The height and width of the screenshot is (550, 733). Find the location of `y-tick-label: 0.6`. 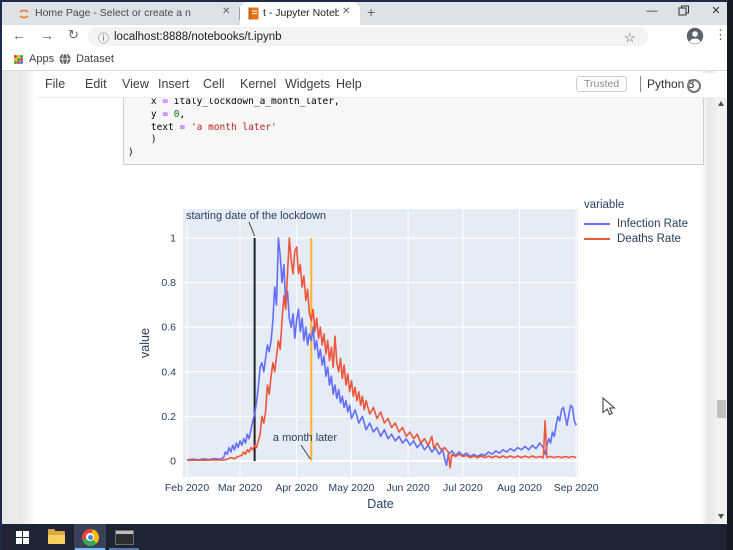

y-tick-label: 0.6 is located at coordinates (168, 328).